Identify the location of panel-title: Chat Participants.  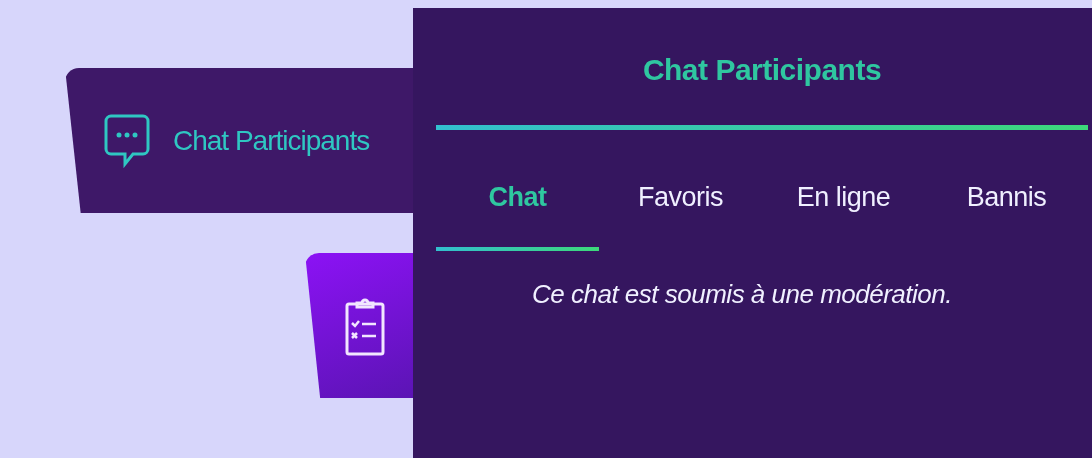
(762, 70).